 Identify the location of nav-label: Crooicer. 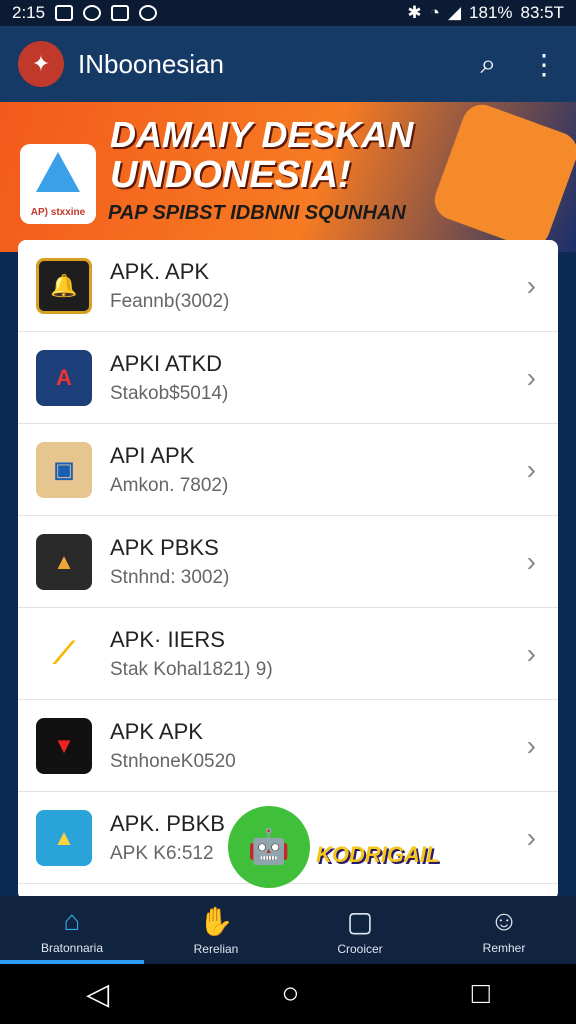
(360, 948).